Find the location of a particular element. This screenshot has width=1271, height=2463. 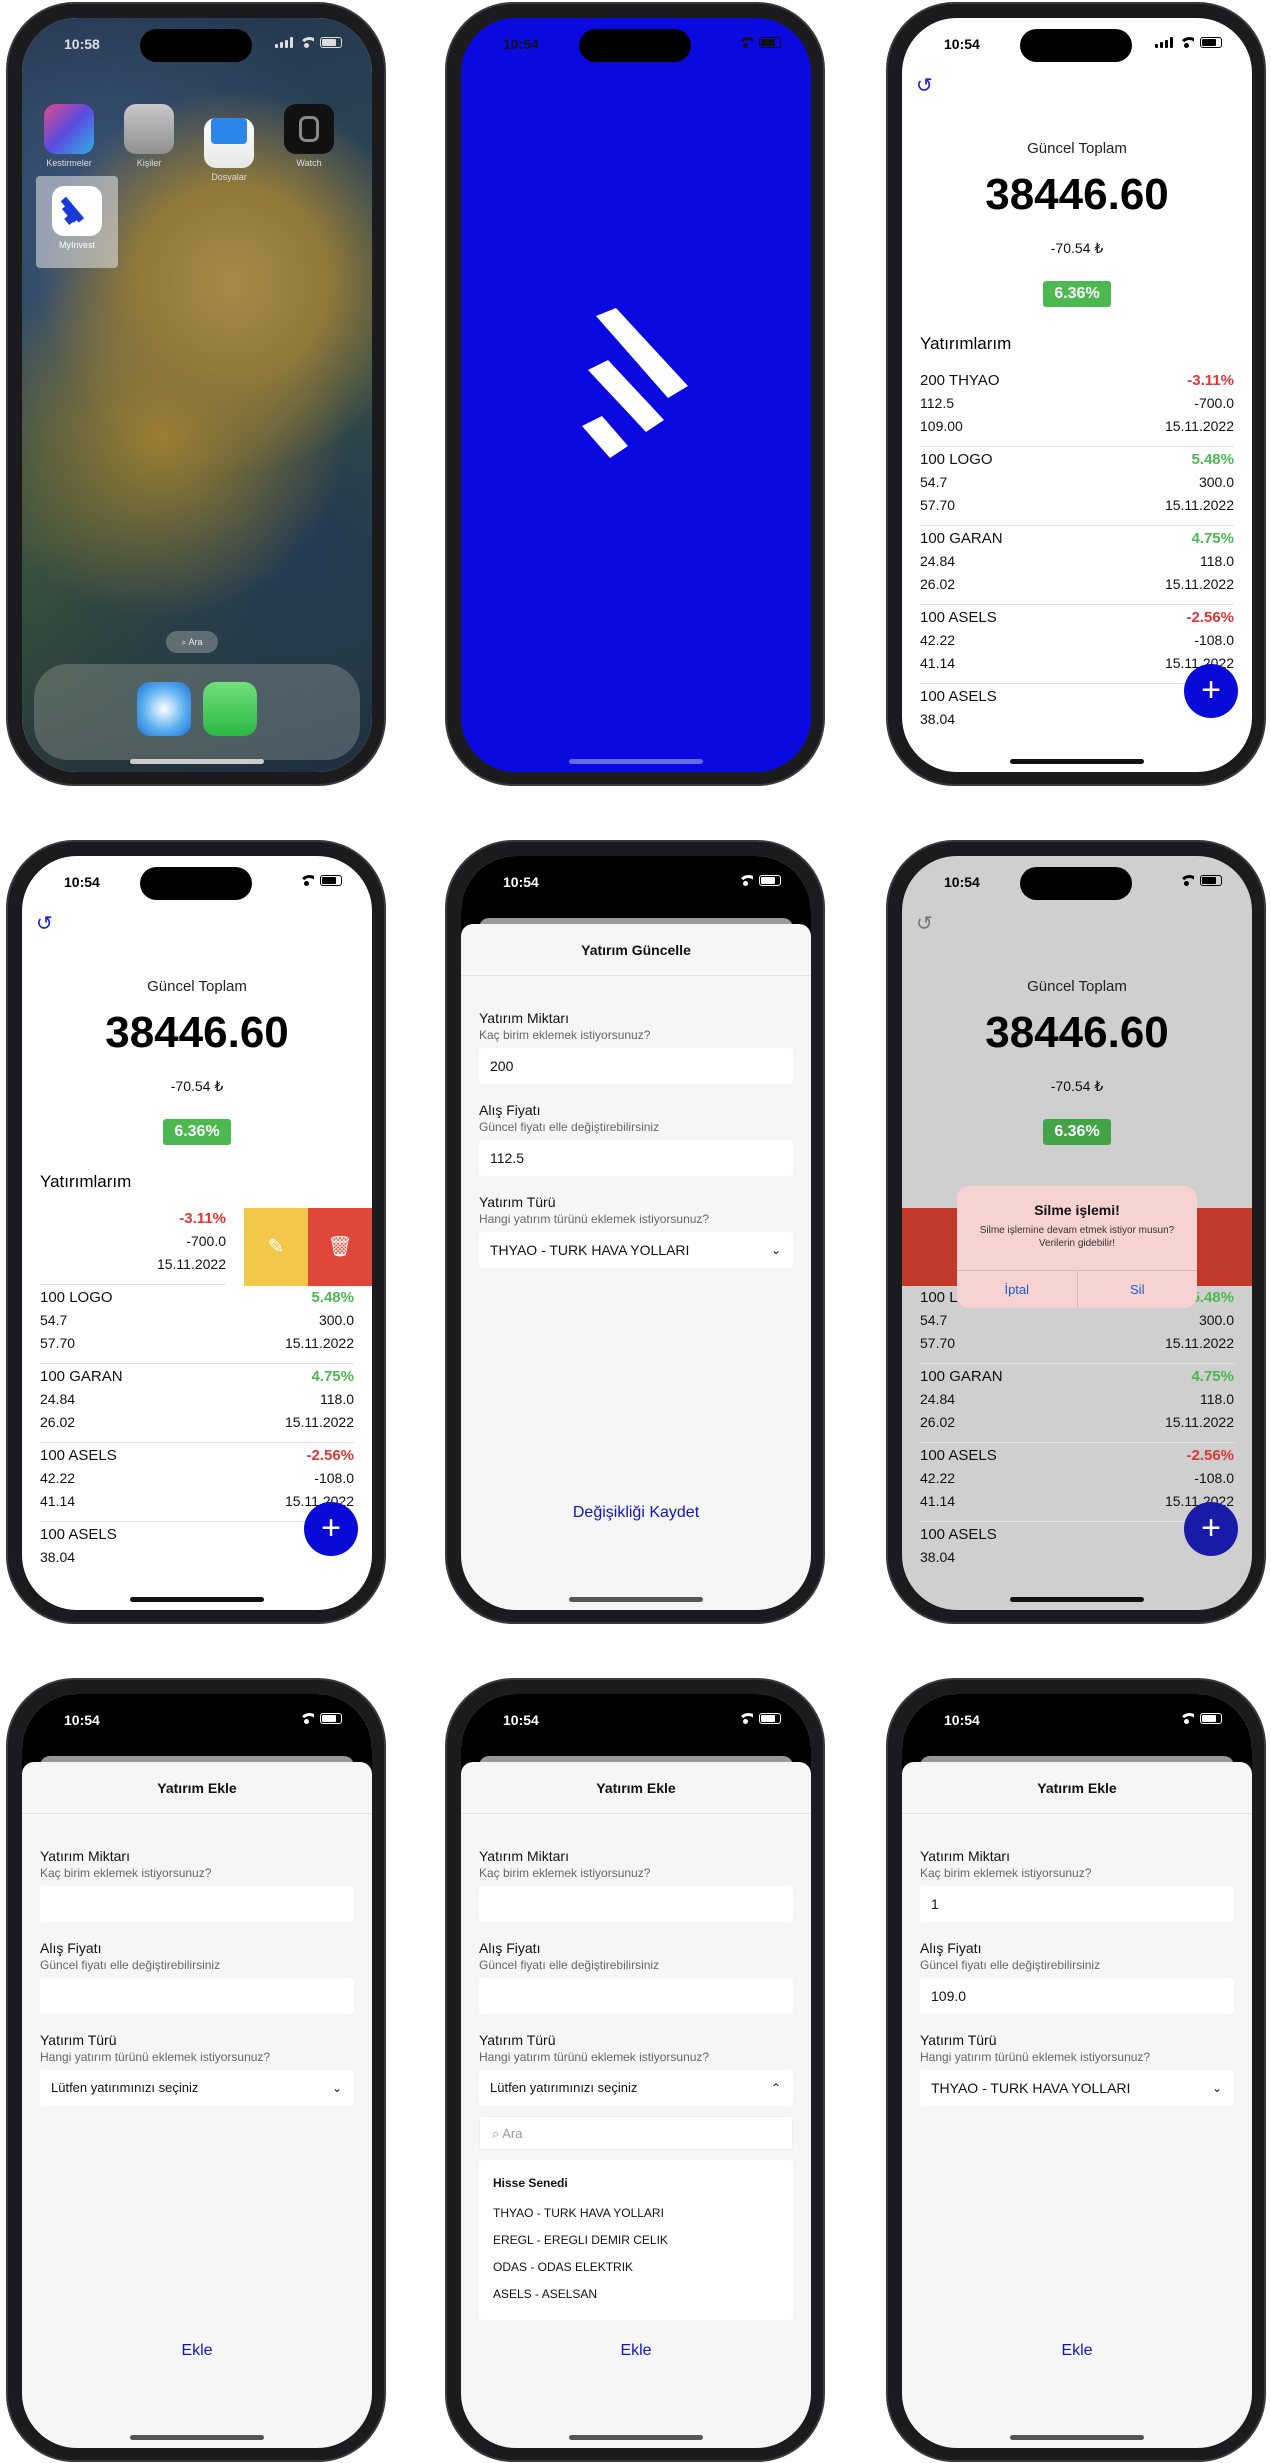

app-watch: Watch is located at coordinates (309, 136).